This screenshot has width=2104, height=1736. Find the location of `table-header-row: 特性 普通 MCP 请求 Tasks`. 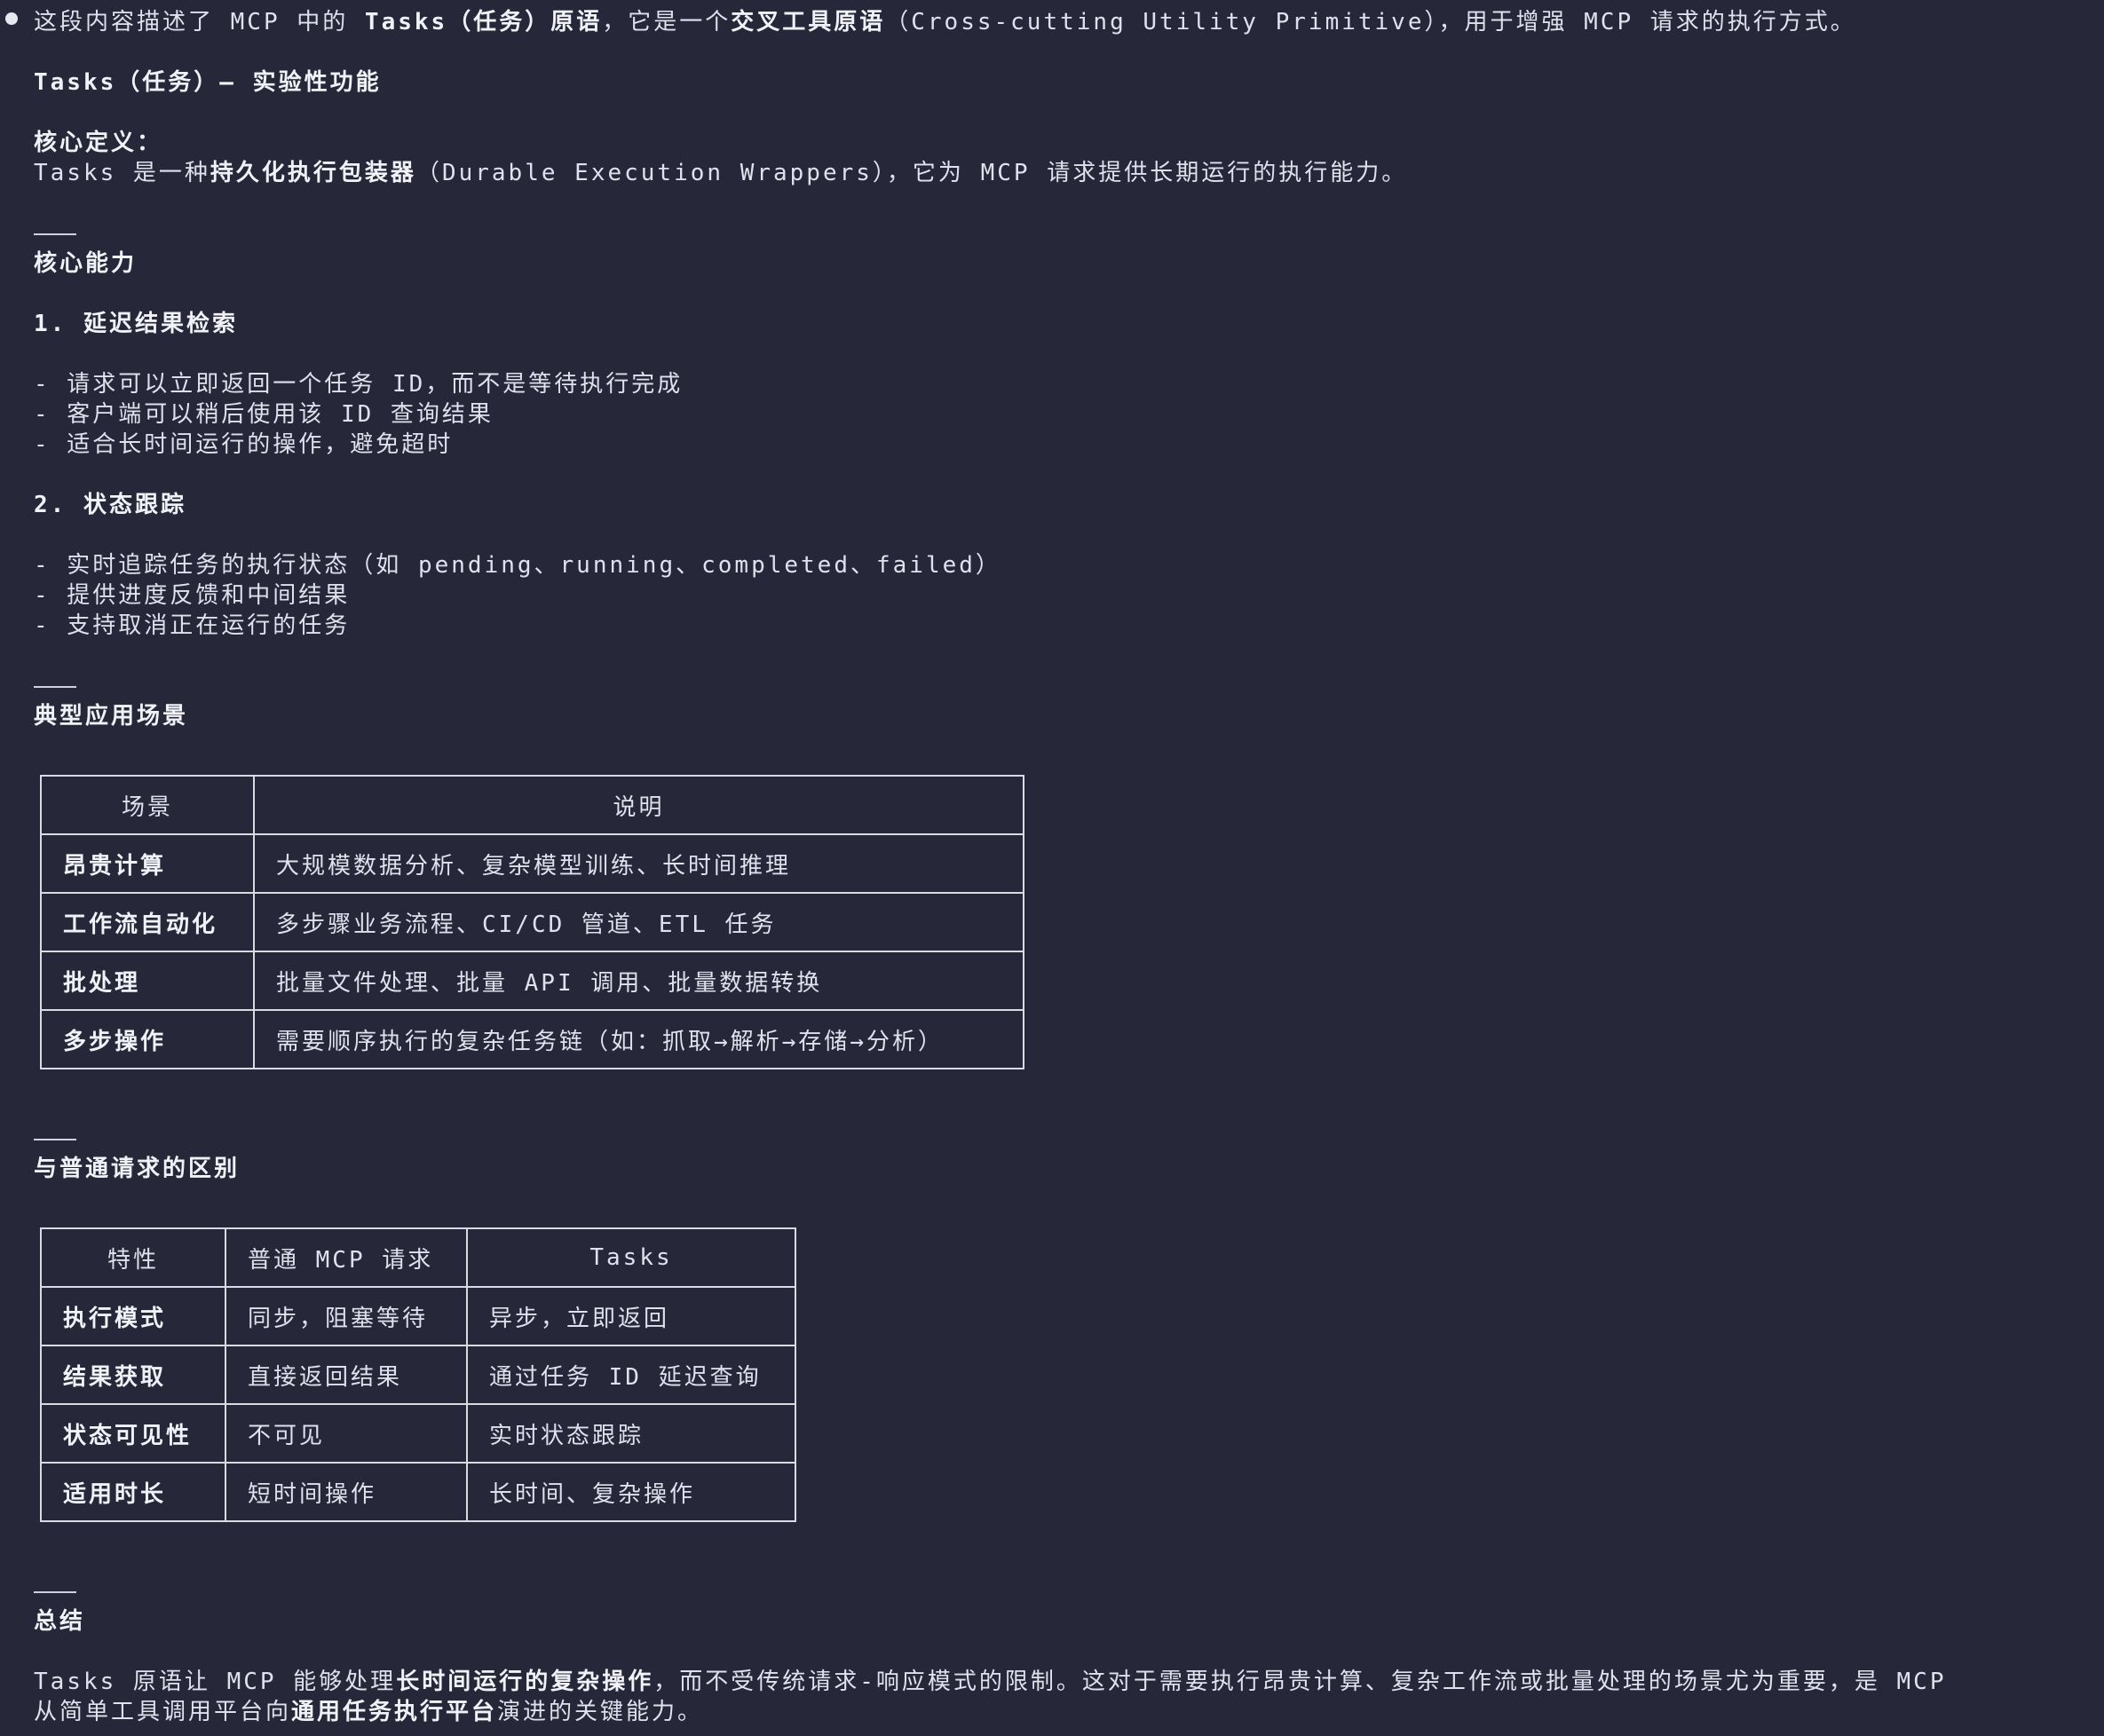

table-header-row: 特性 普通 MCP 请求 Tasks is located at coordinates (418, 1257).